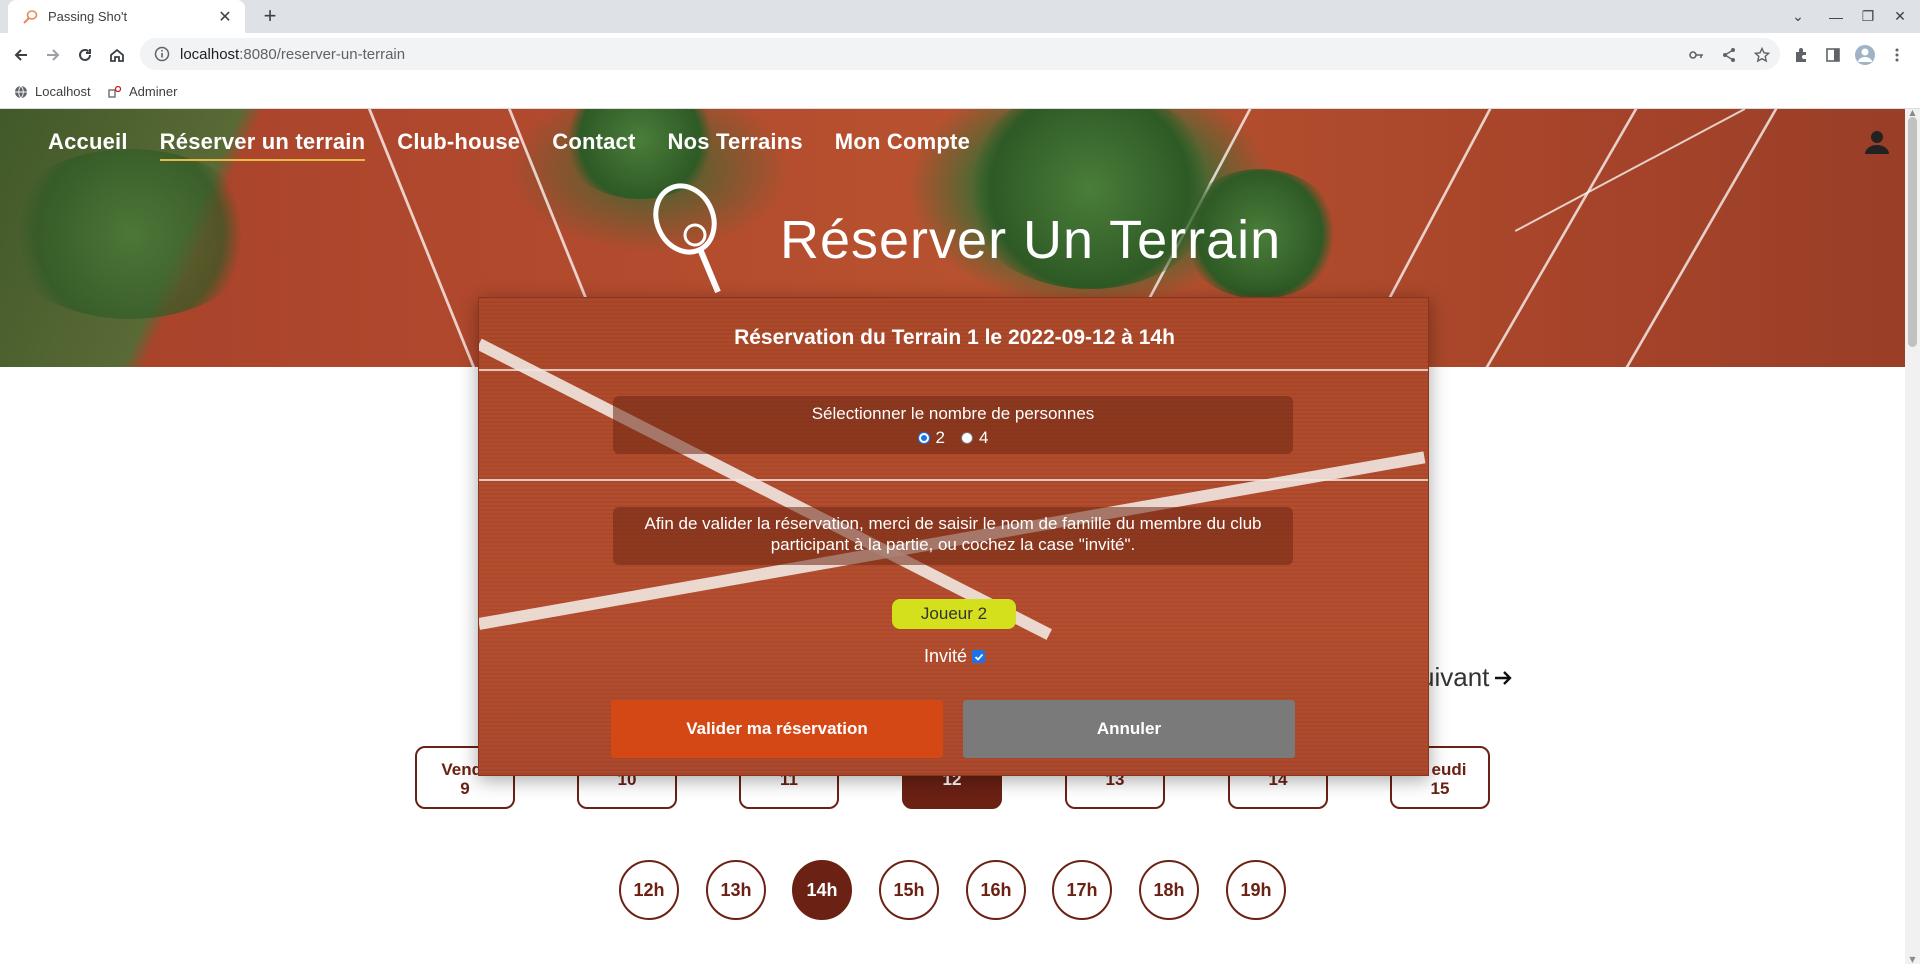 This screenshot has width=1920, height=964. What do you see at coordinates (21, 91) in the screenshot?
I see `globe-icon` at bounding box center [21, 91].